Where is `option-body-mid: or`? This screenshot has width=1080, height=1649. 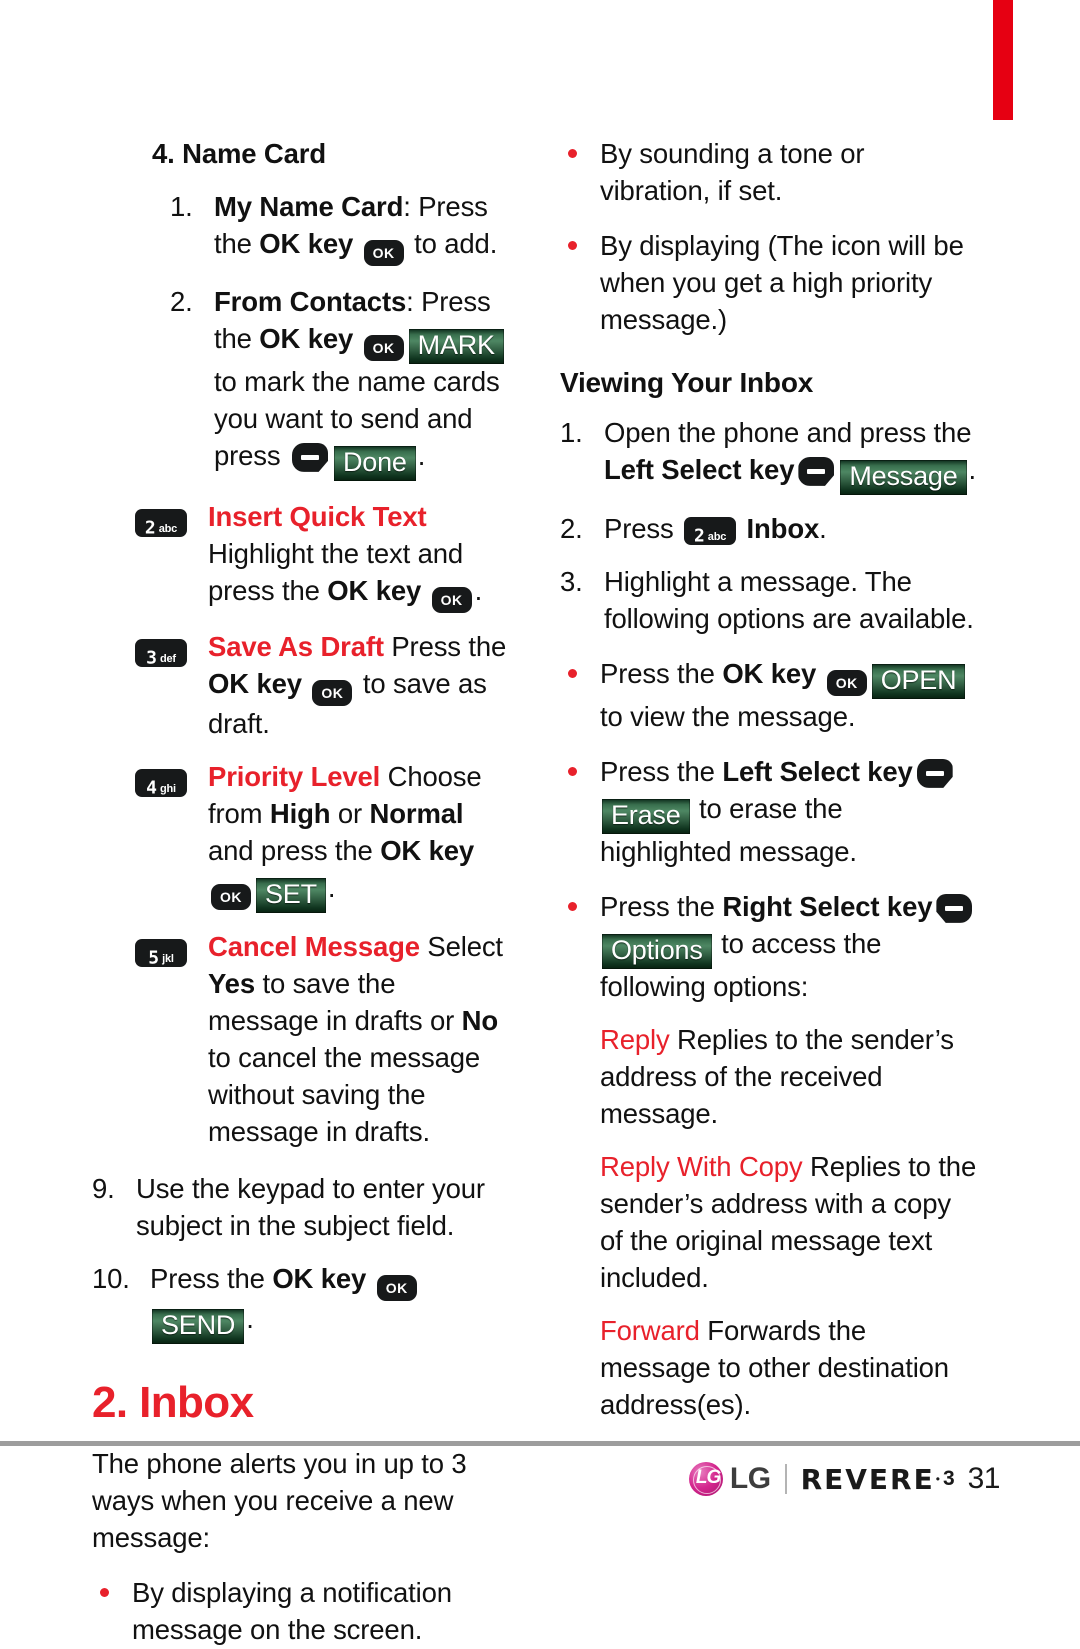 option-body-mid: or is located at coordinates (350, 813).